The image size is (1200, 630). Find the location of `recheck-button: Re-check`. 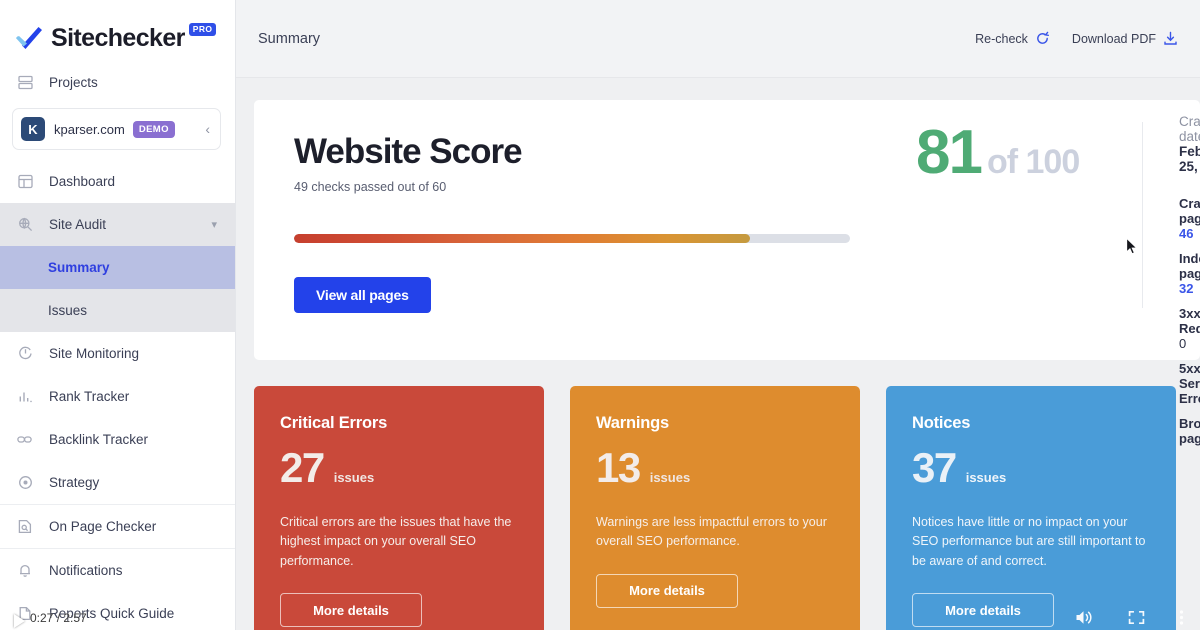

recheck-button: Re-check is located at coordinates (1012, 38).